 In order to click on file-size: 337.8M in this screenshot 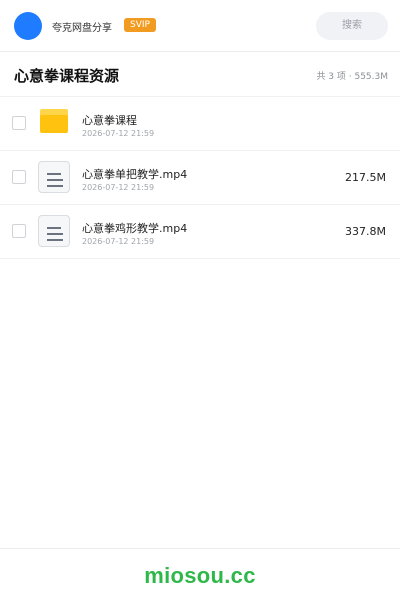, I will do `click(365, 231)`.